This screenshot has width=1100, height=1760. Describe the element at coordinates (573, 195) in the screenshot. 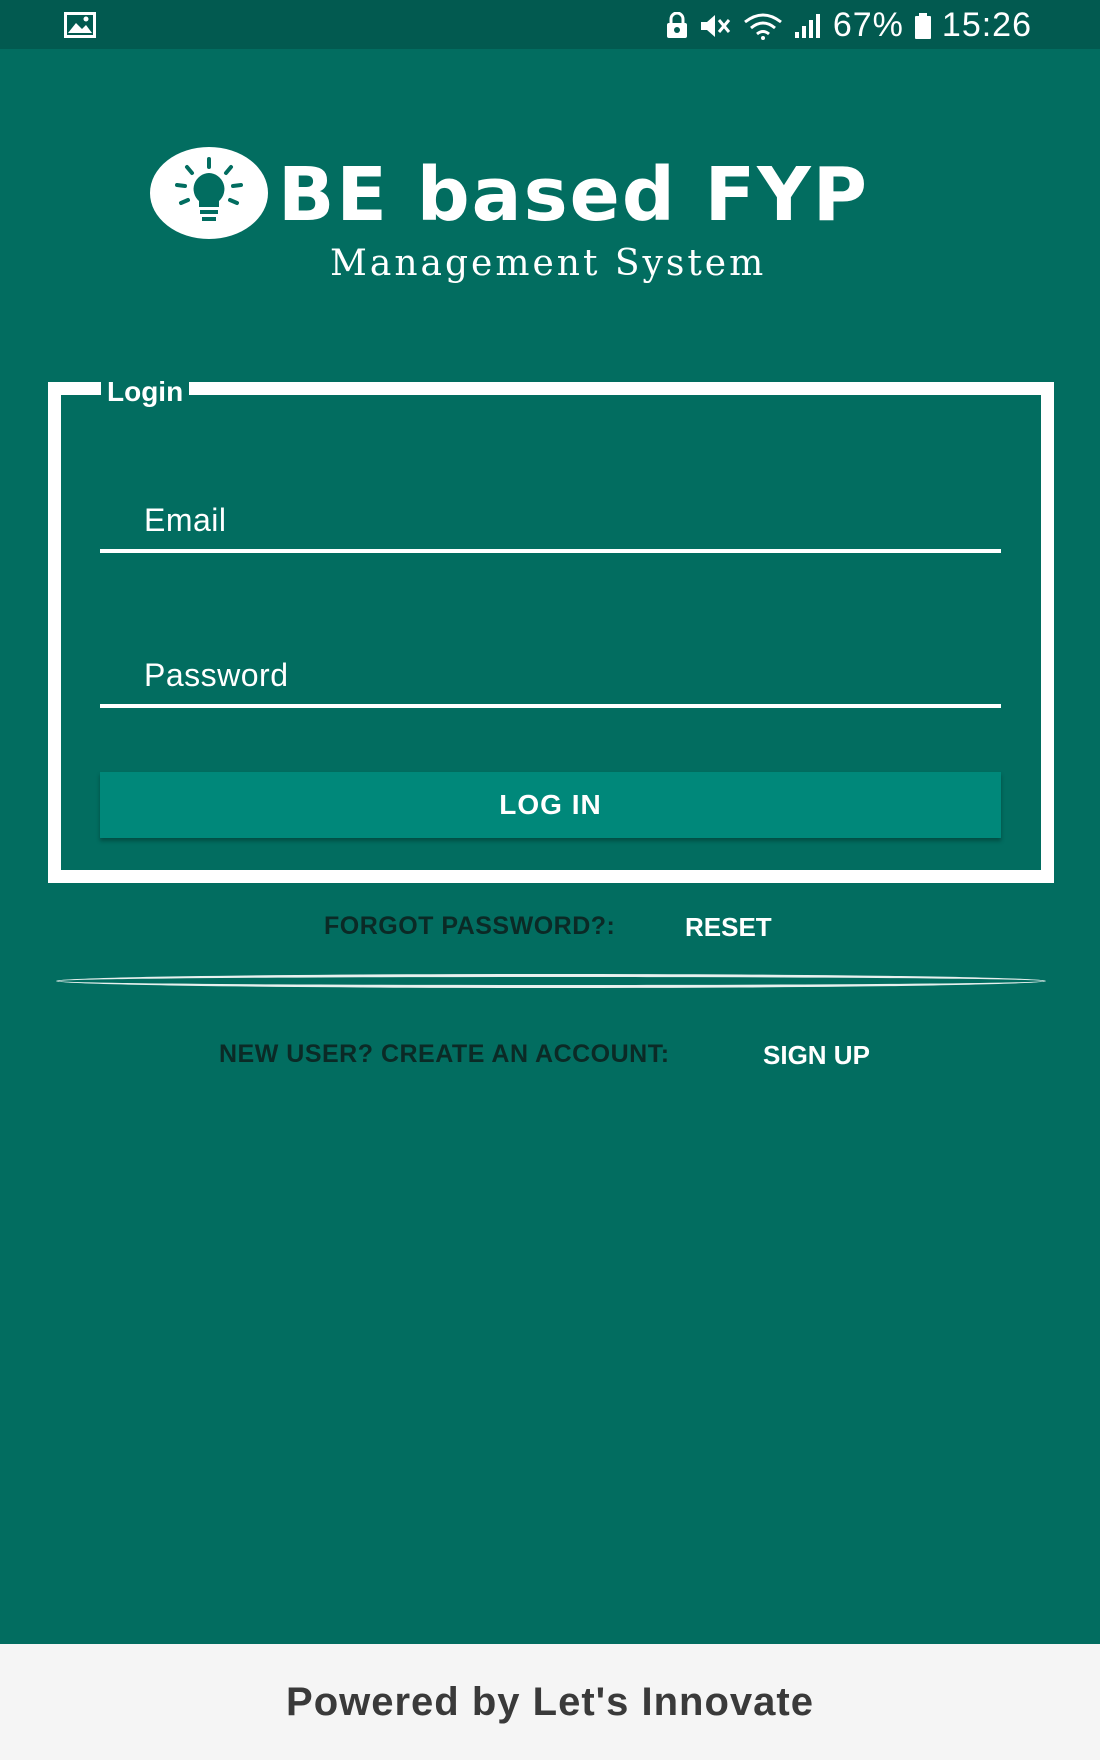

I see `logo-title: BE based FYP` at that location.